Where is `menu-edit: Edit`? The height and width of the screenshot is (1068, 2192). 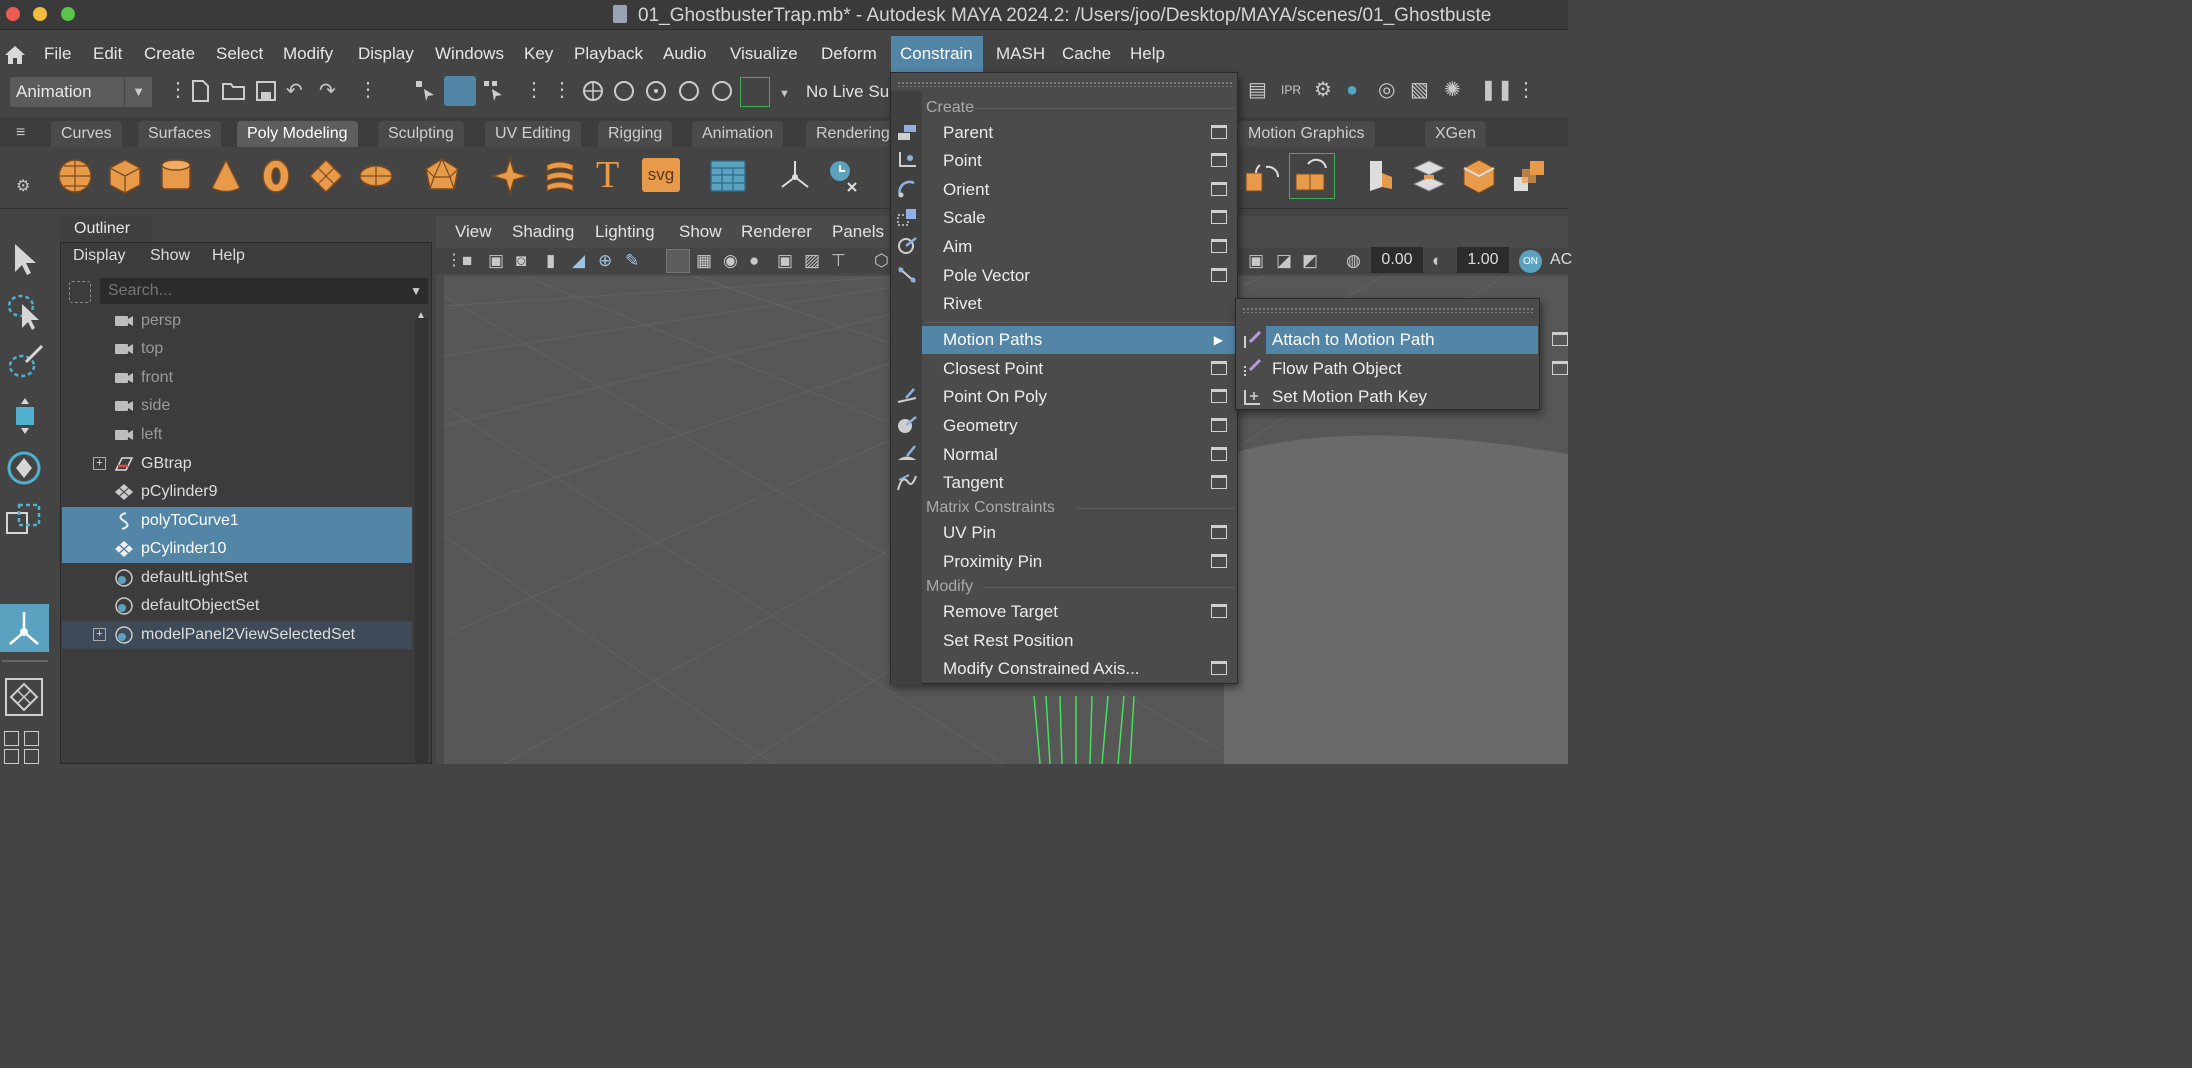
menu-edit: Edit is located at coordinates (107, 54).